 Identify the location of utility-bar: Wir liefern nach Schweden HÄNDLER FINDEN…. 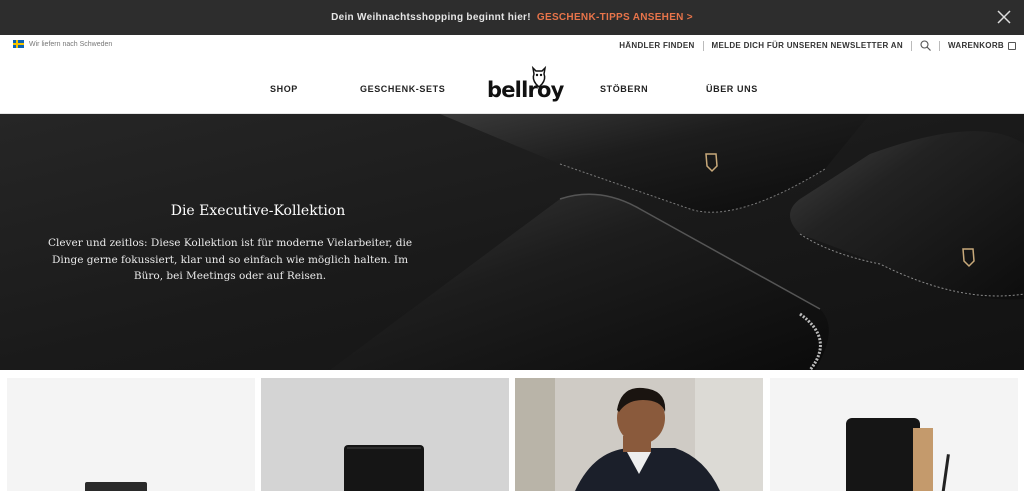
(512, 45).